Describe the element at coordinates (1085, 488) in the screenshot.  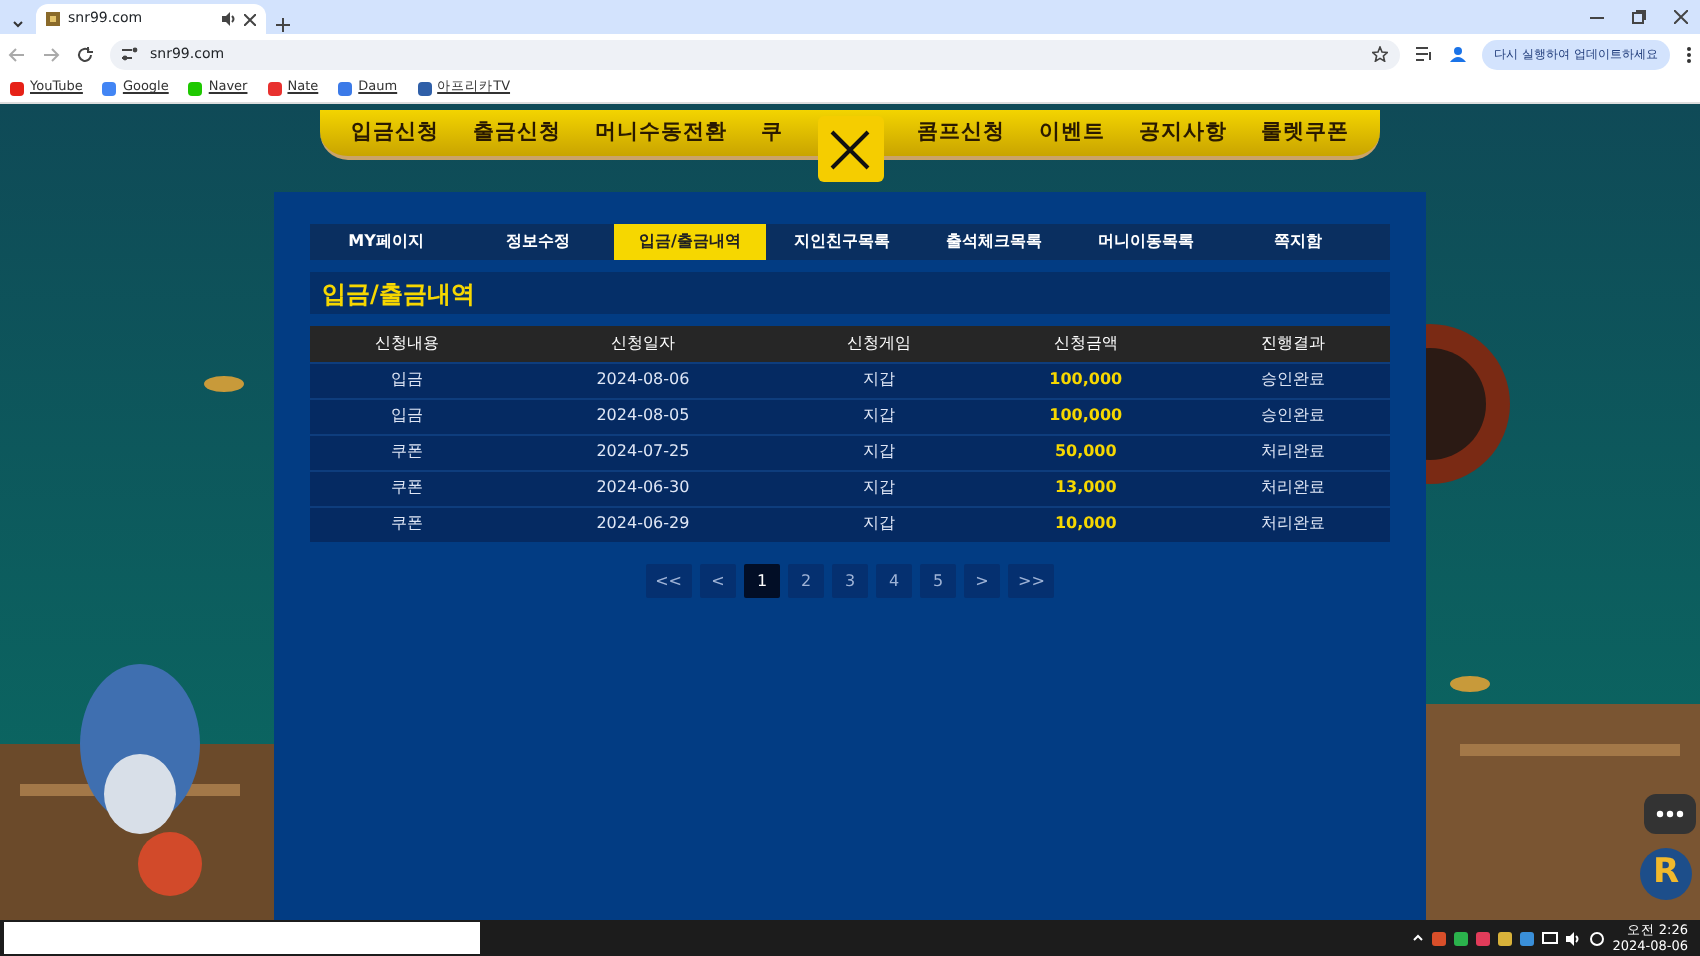
I see `table-cell: 13,000` at that location.